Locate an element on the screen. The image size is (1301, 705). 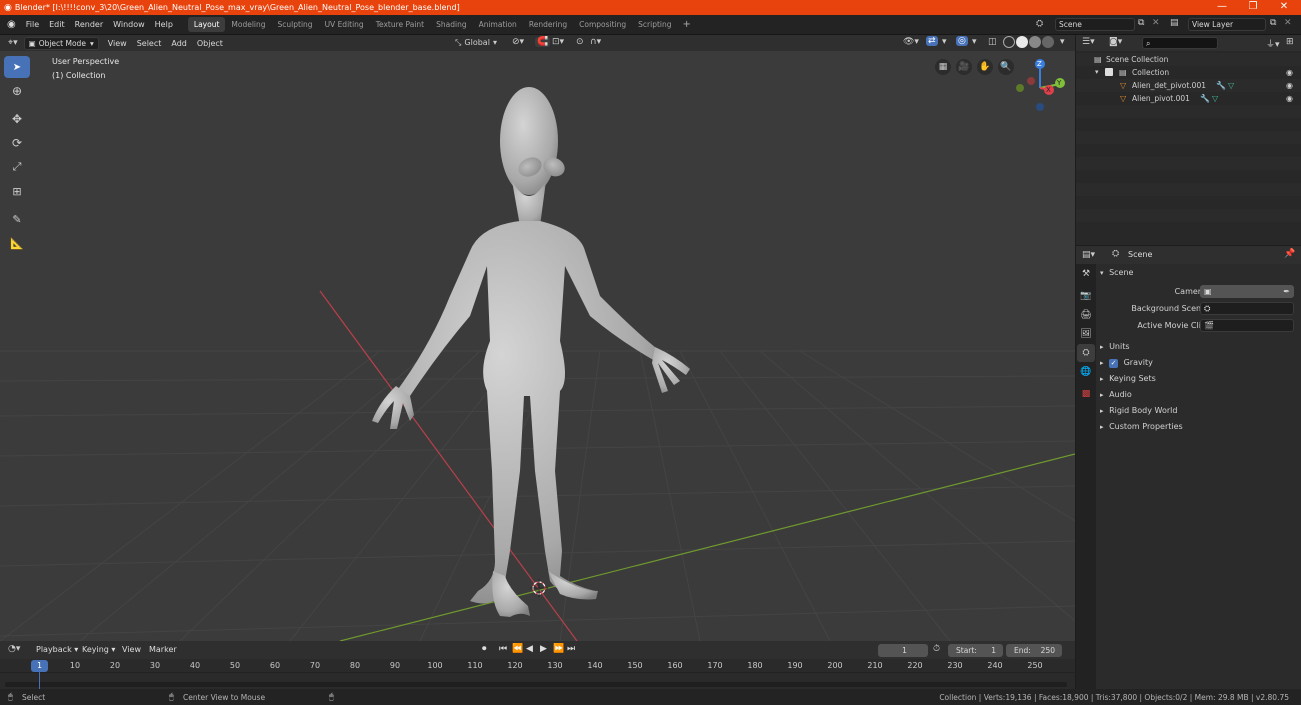
new-view-layer-icon: ⧉ is located at coordinates (1273, 23).